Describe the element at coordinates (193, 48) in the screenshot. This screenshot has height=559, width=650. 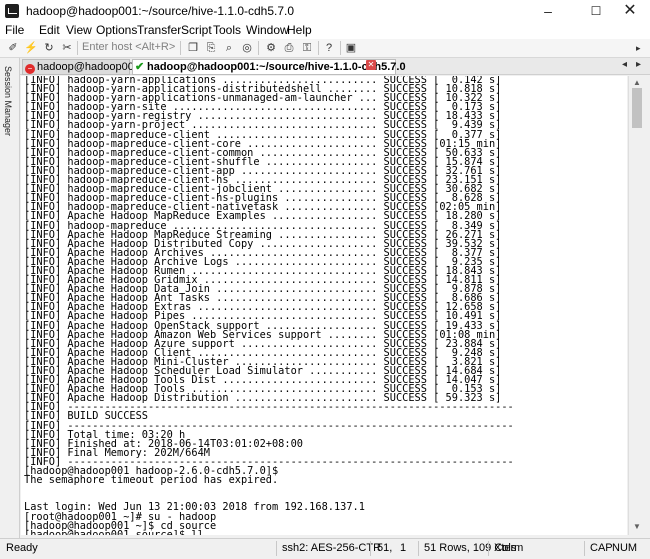
I see `copy-icon: ❐` at that location.